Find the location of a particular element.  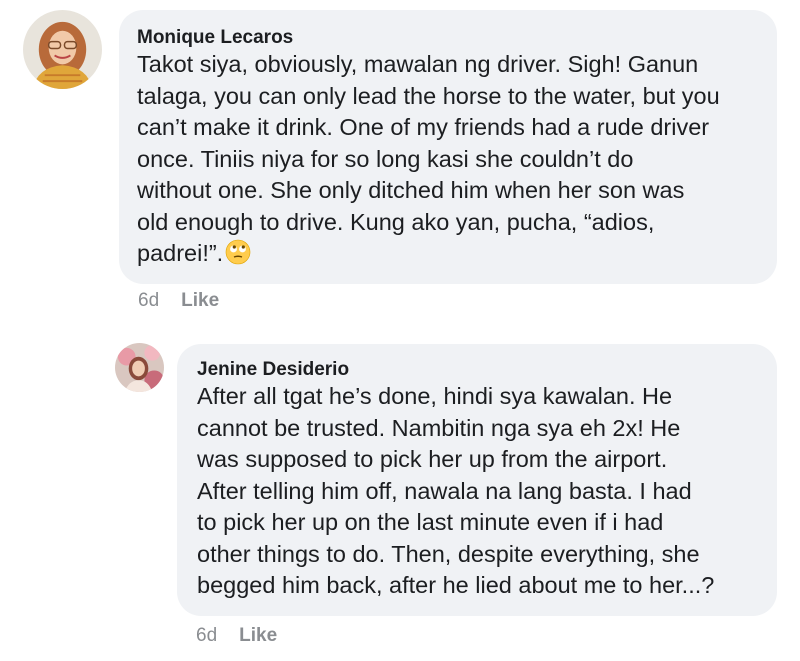

eye-roll-emoji-icon is located at coordinates (238, 252).